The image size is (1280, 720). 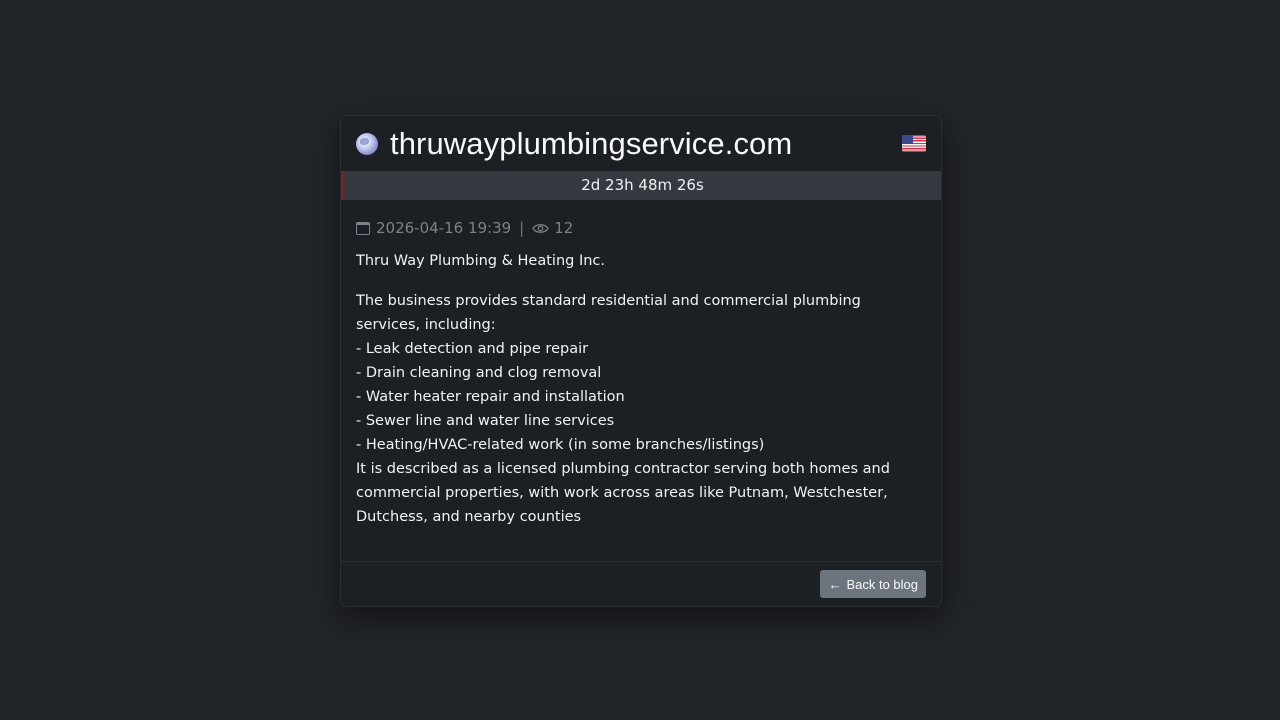 I want to click on card-footer: ← Back to blog, so click(x=641, y=583).